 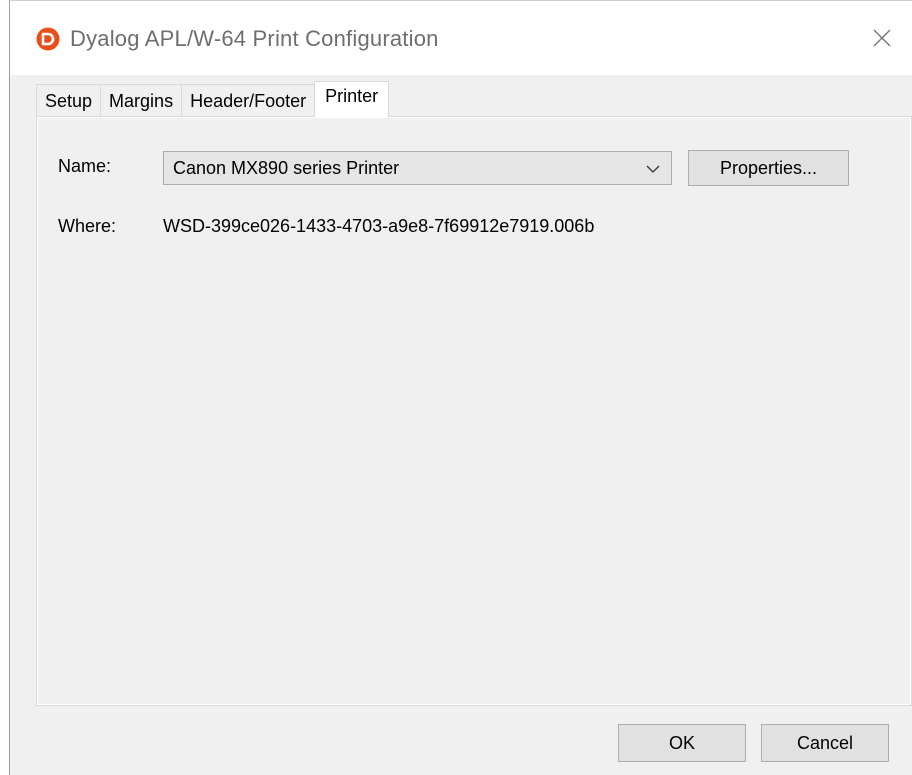 I want to click on close-button, so click(x=882, y=38).